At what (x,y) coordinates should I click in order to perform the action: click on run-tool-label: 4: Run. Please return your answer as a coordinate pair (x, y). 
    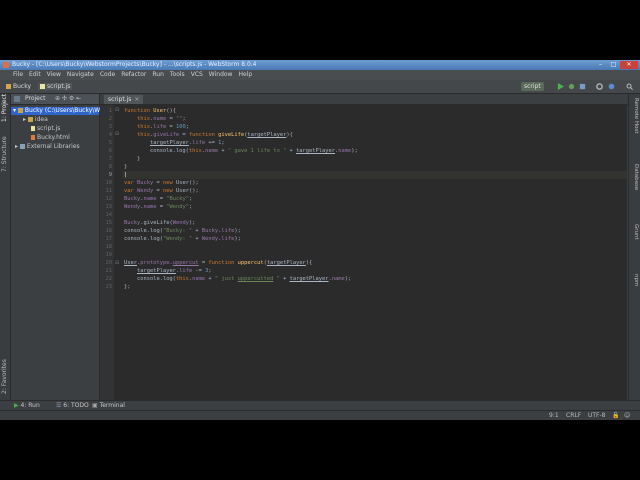
    Looking at the image, I should click on (30, 405).